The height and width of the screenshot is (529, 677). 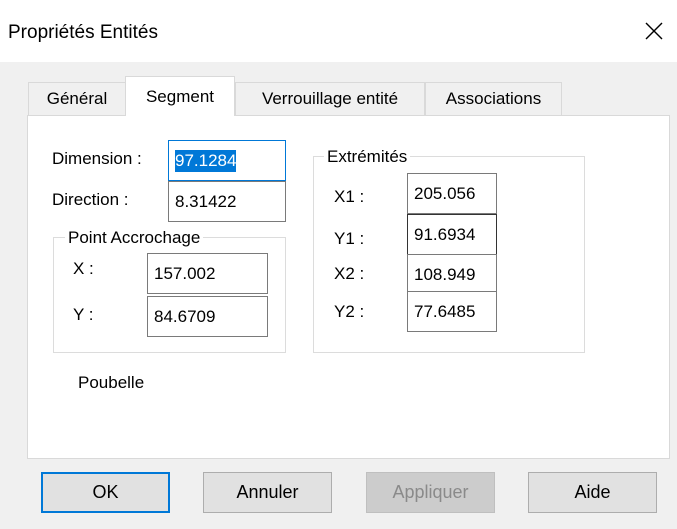 What do you see at coordinates (349, 273) in the screenshot?
I see `x2-label: X2 :` at bounding box center [349, 273].